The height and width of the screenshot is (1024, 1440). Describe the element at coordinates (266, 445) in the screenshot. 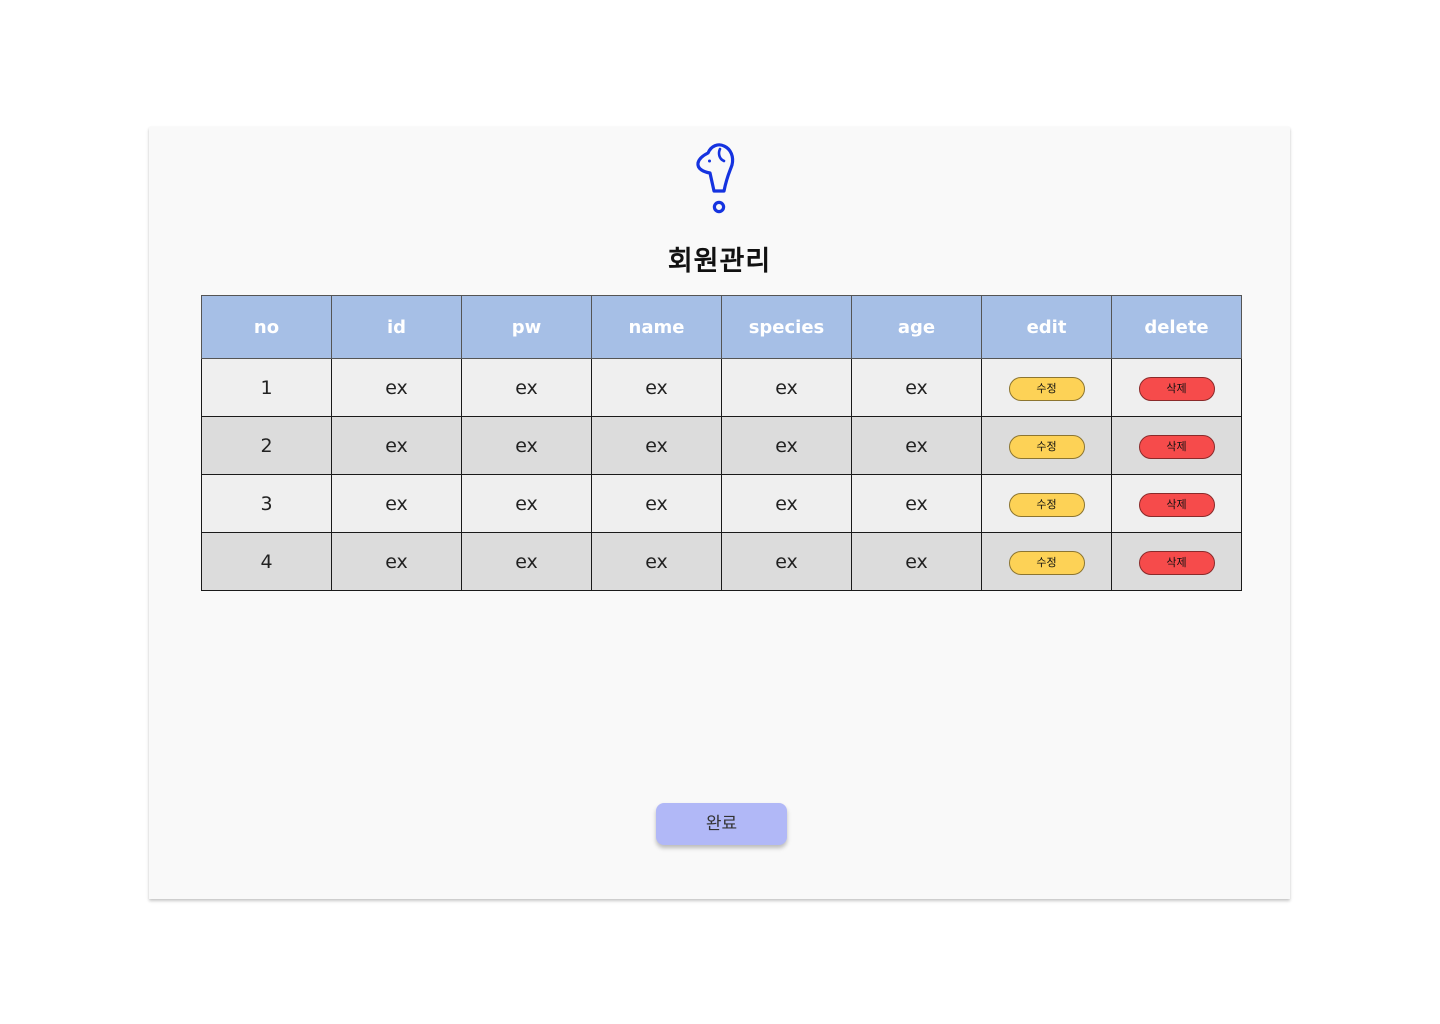

I see `cell-no: 2` at that location.